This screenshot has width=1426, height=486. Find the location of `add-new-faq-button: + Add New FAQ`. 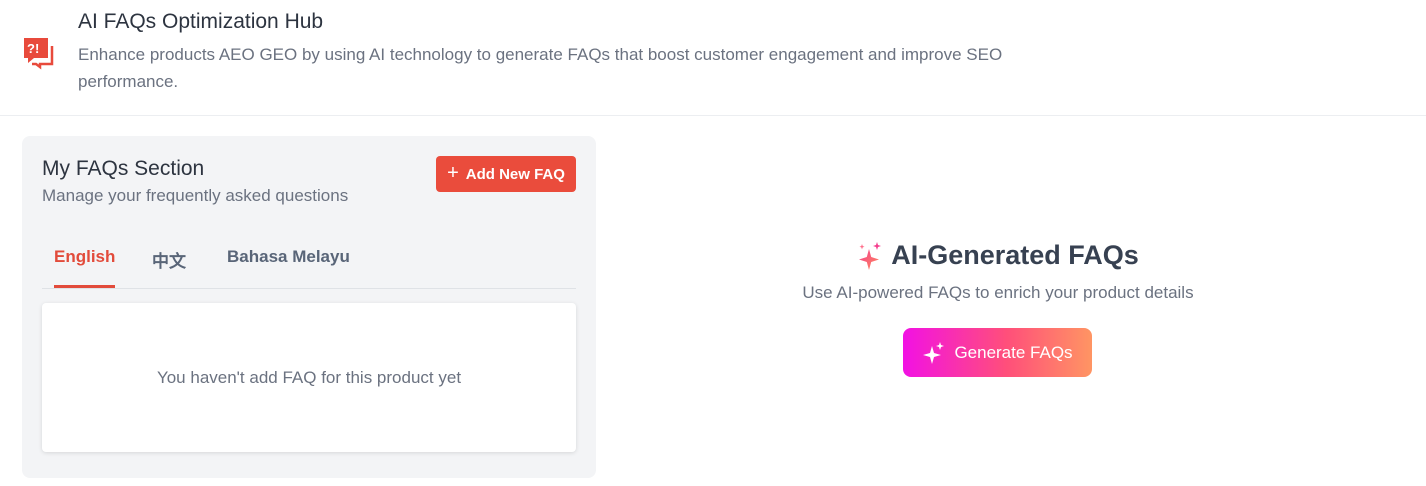

add-new-faq-button: + Add New FAQ is located at coordinates (506, 174).